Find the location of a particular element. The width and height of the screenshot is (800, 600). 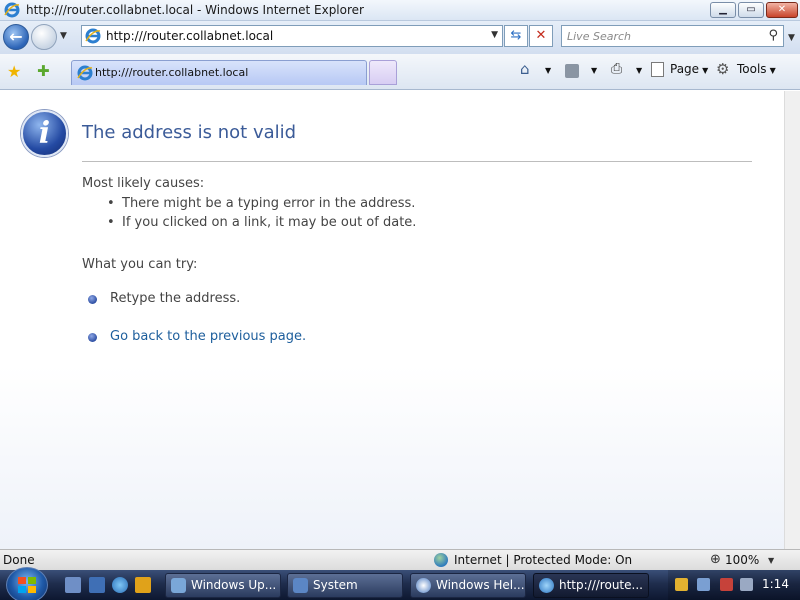

close-button: ✕ is located at coordinates (782, 10).